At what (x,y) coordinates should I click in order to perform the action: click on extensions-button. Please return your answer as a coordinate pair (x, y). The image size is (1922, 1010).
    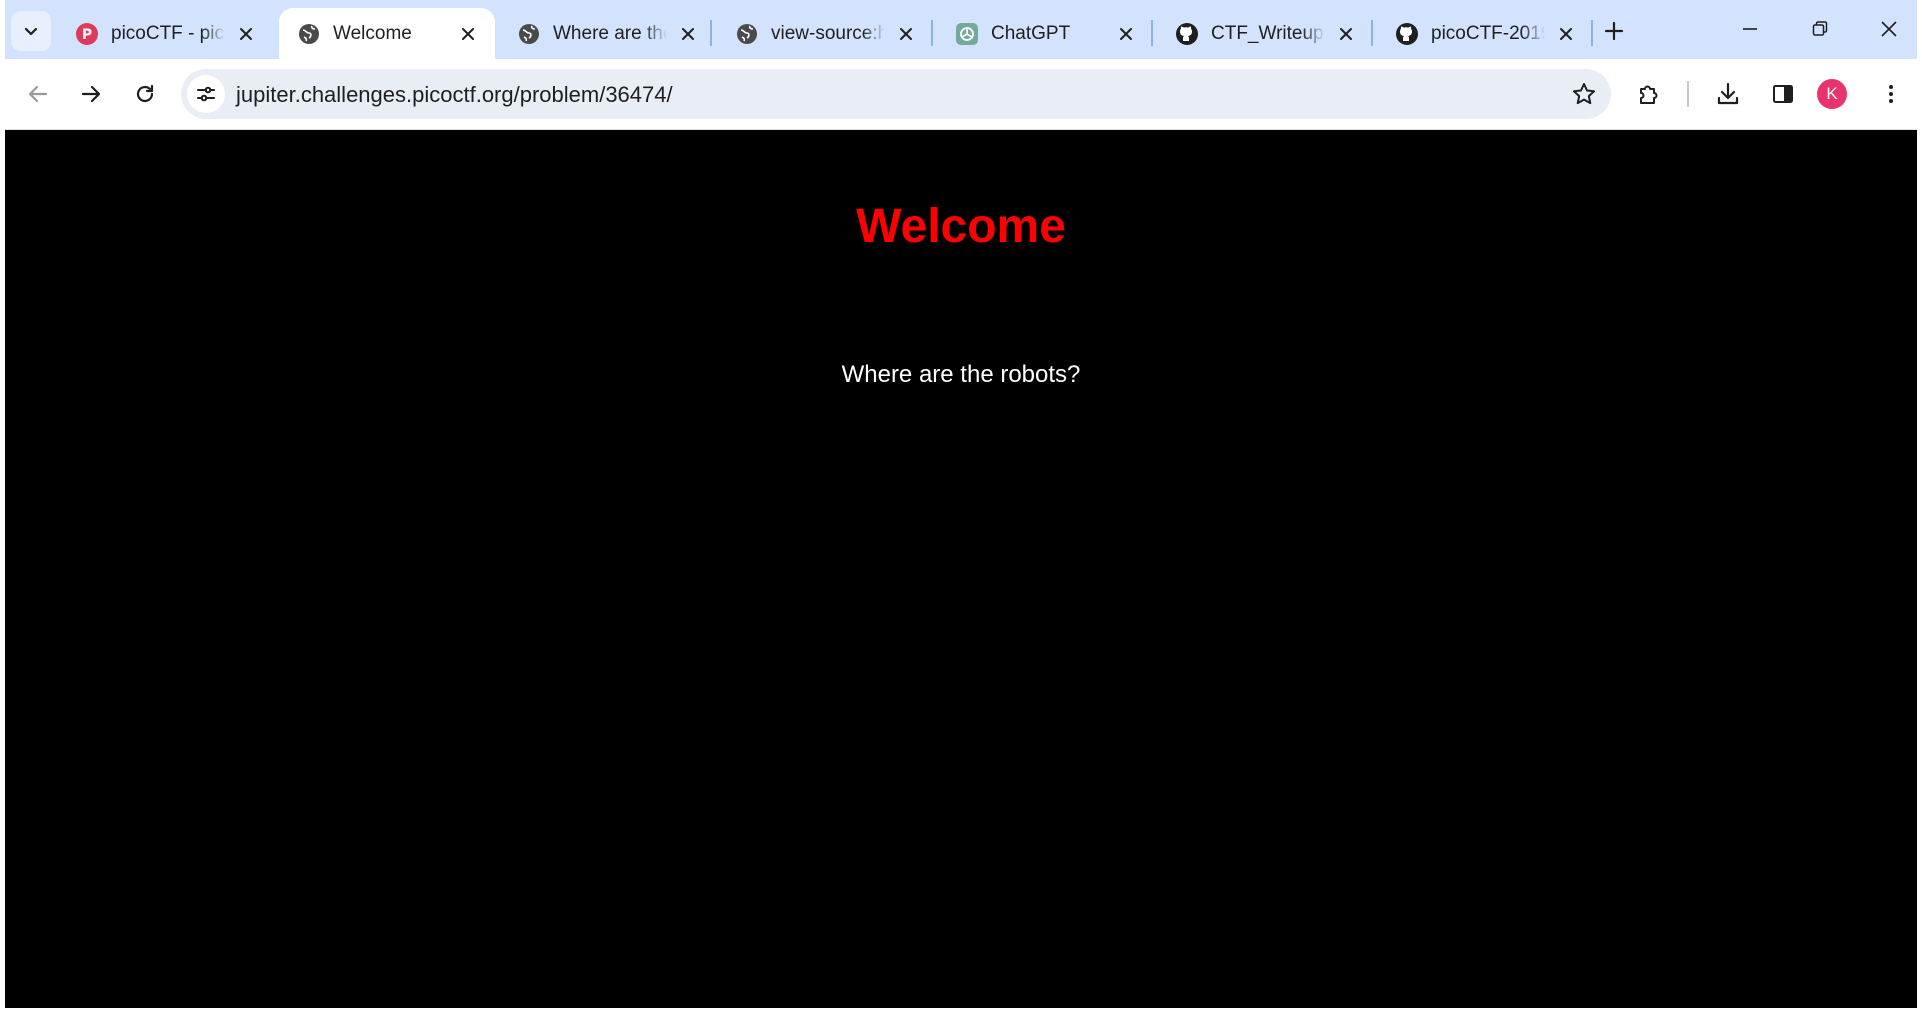
    Looking at the image, I should click on (1649, 94).